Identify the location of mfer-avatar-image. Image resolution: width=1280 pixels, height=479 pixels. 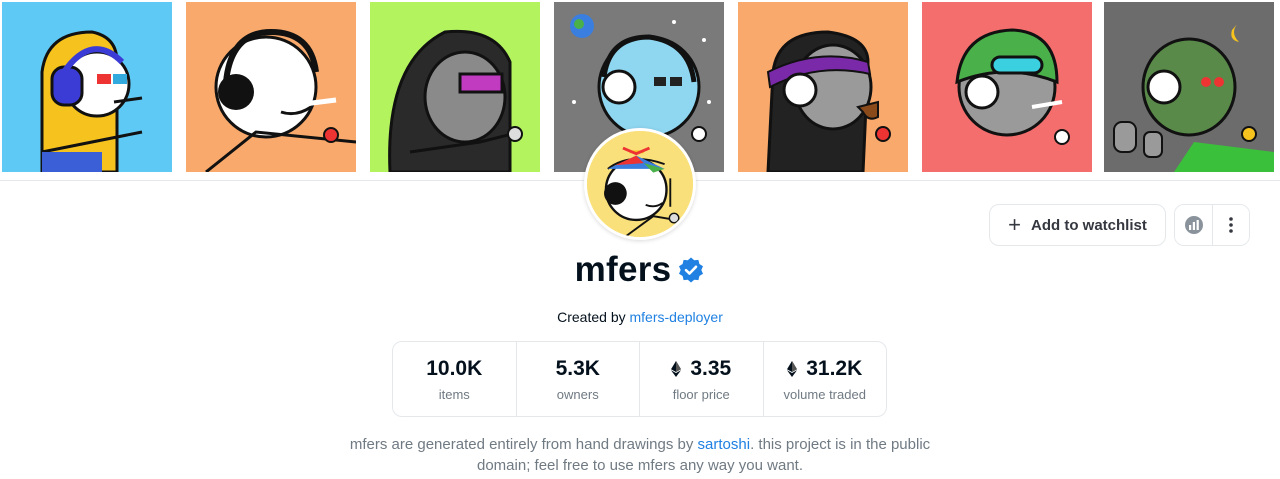
(640, 184).